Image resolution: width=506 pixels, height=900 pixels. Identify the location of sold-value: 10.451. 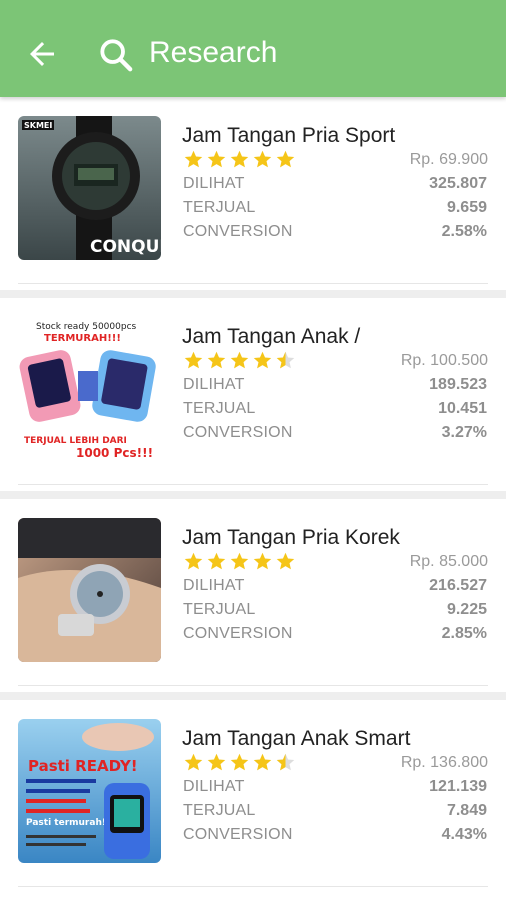
(462, 408).